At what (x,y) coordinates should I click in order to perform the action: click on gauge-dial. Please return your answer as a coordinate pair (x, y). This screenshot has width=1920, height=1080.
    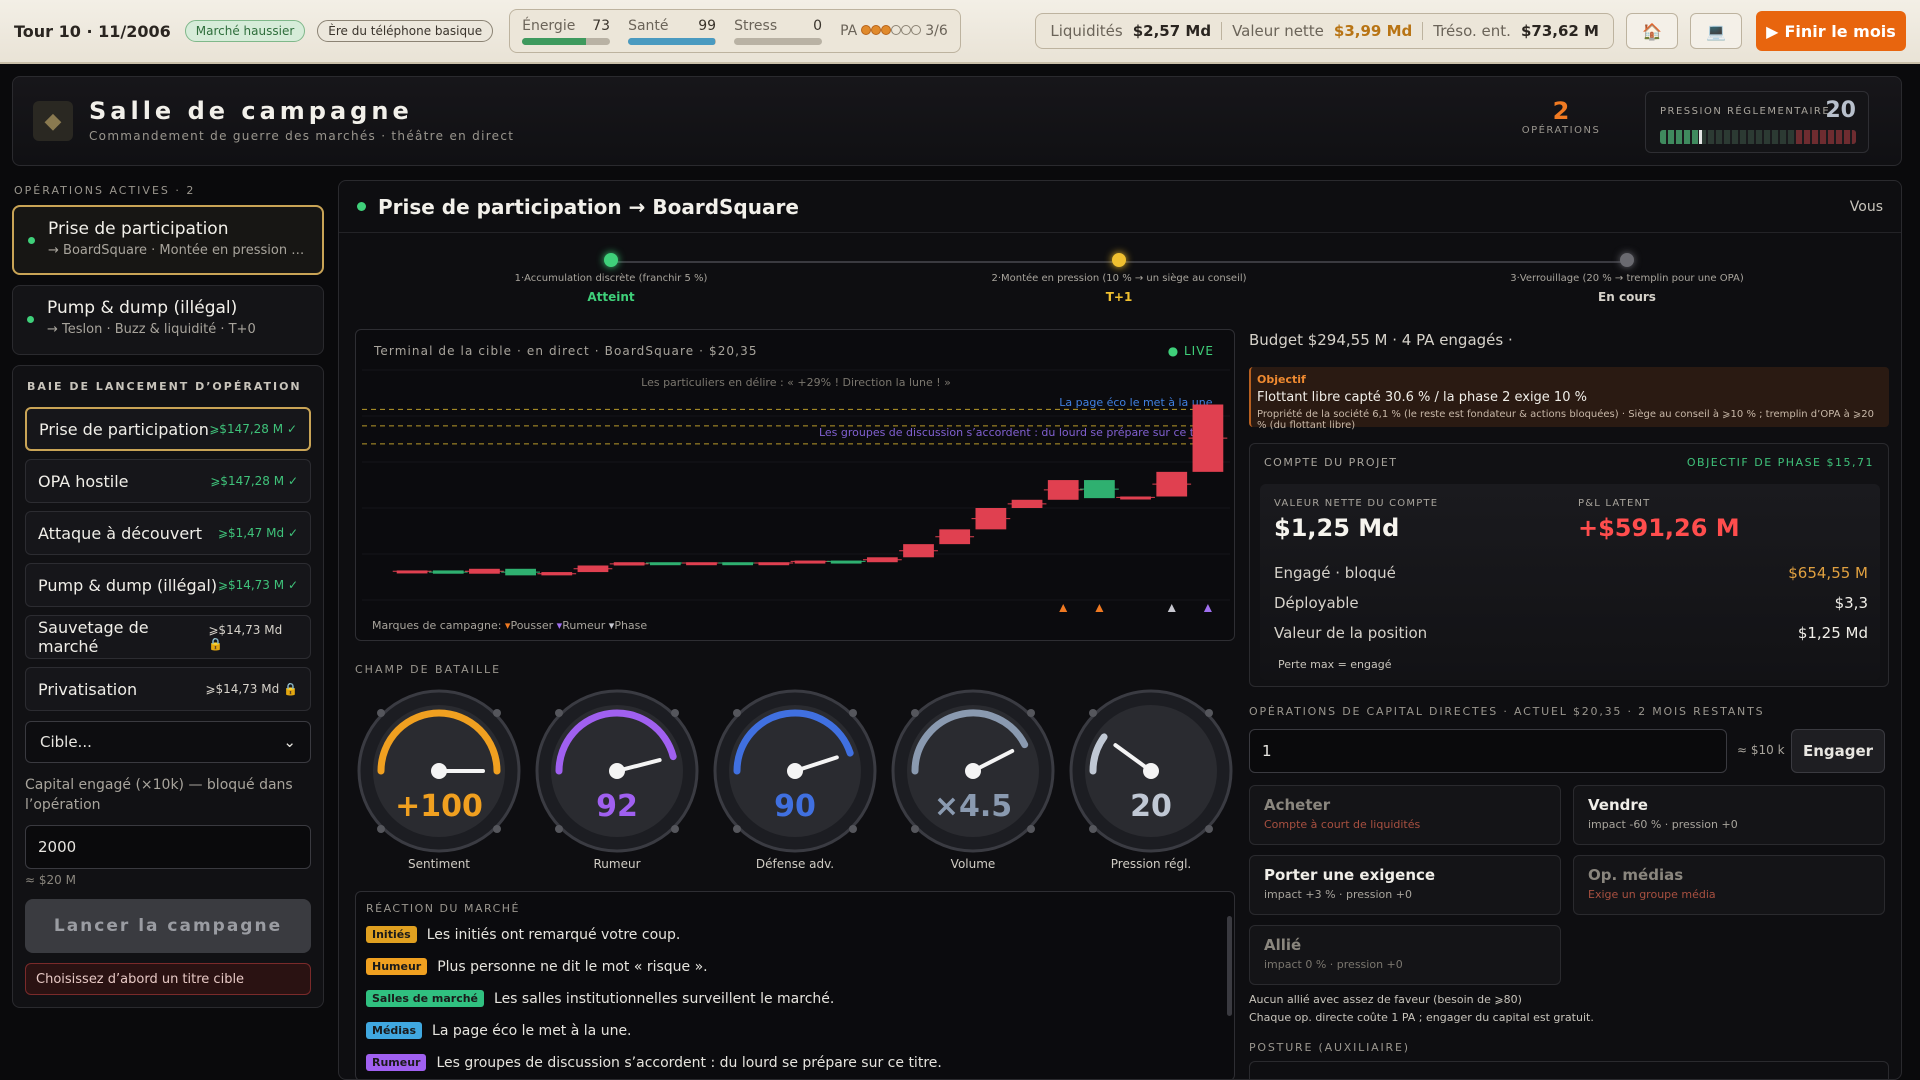
    Looking at the image, I should click on (795, 771).